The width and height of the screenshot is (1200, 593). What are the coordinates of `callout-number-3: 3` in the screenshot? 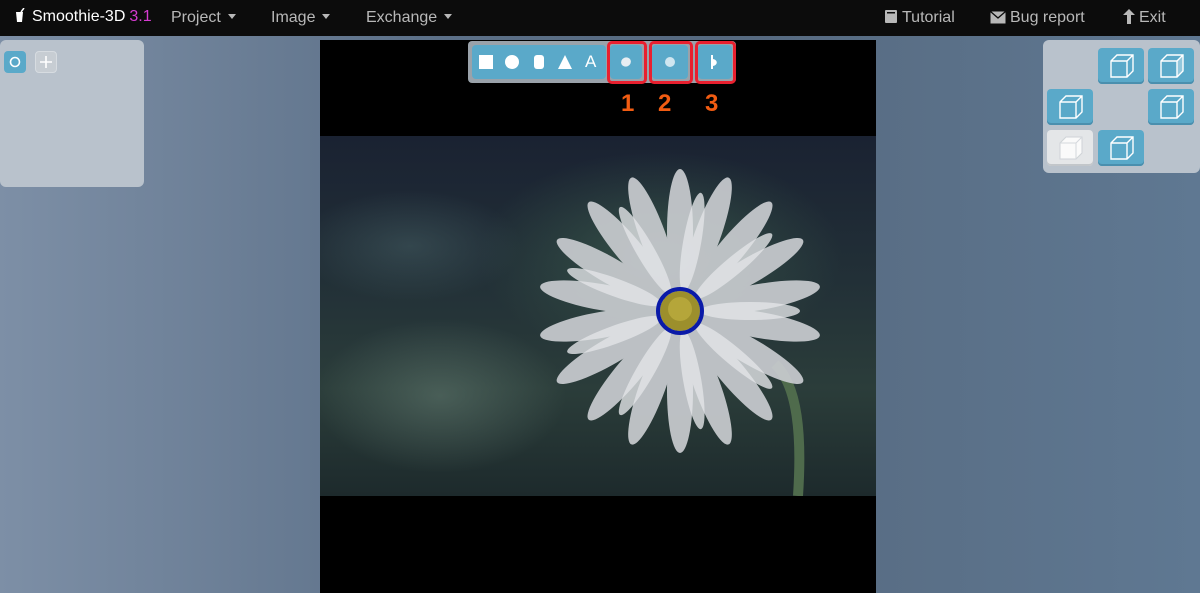 It's located at (712, 103).